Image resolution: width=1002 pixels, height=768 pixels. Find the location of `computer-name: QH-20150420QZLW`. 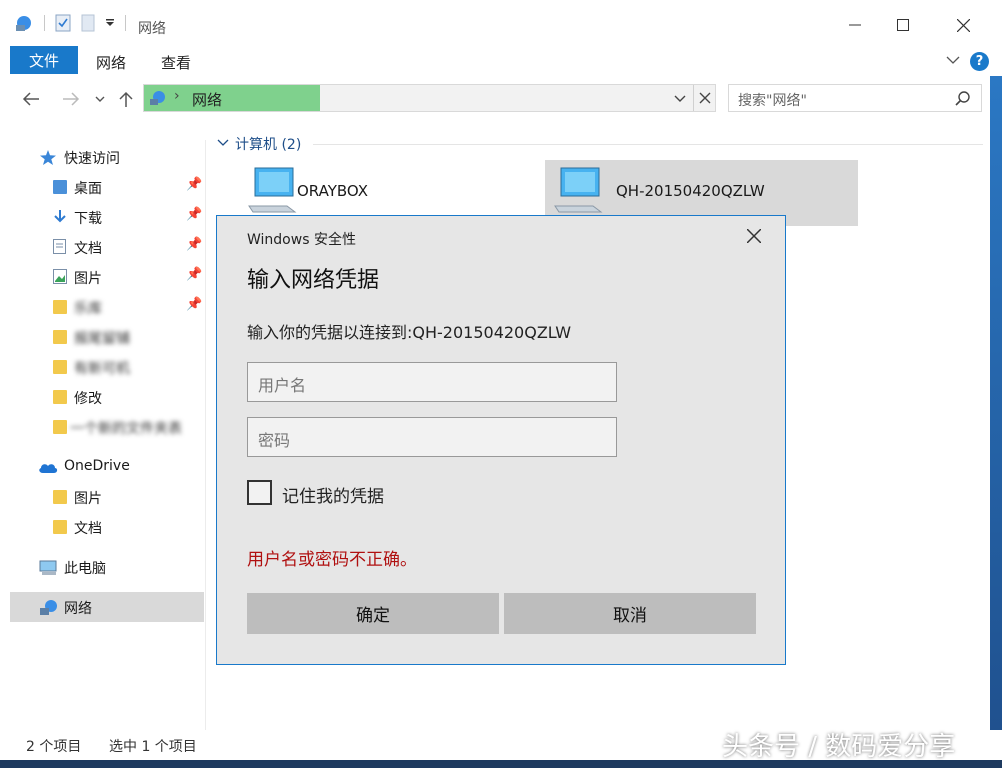

computer-name: QH-20150420QZLW is located at coordinates (690, 191).